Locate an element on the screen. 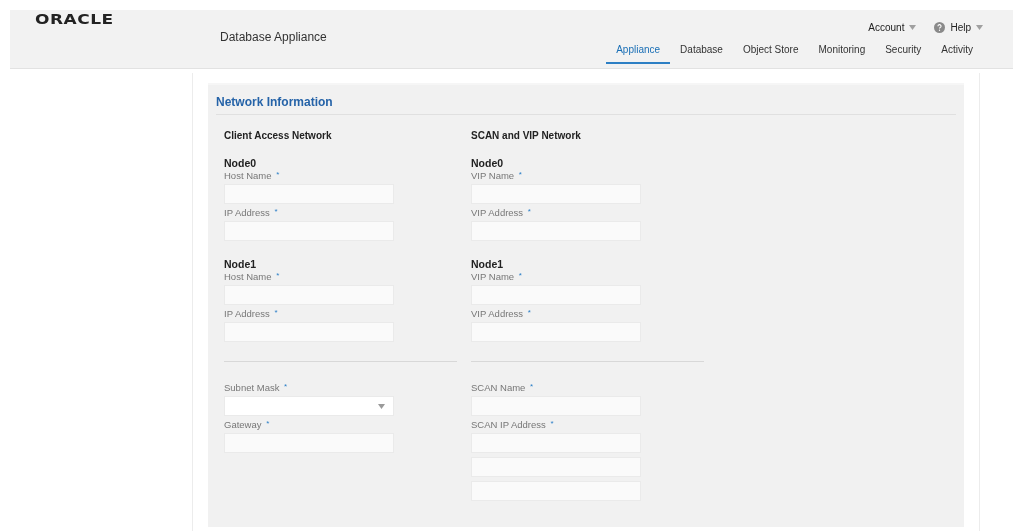 The height and width of the screenshot is (531, 1013). column-heading: Client Access Network is located at coordinates (278, 135).